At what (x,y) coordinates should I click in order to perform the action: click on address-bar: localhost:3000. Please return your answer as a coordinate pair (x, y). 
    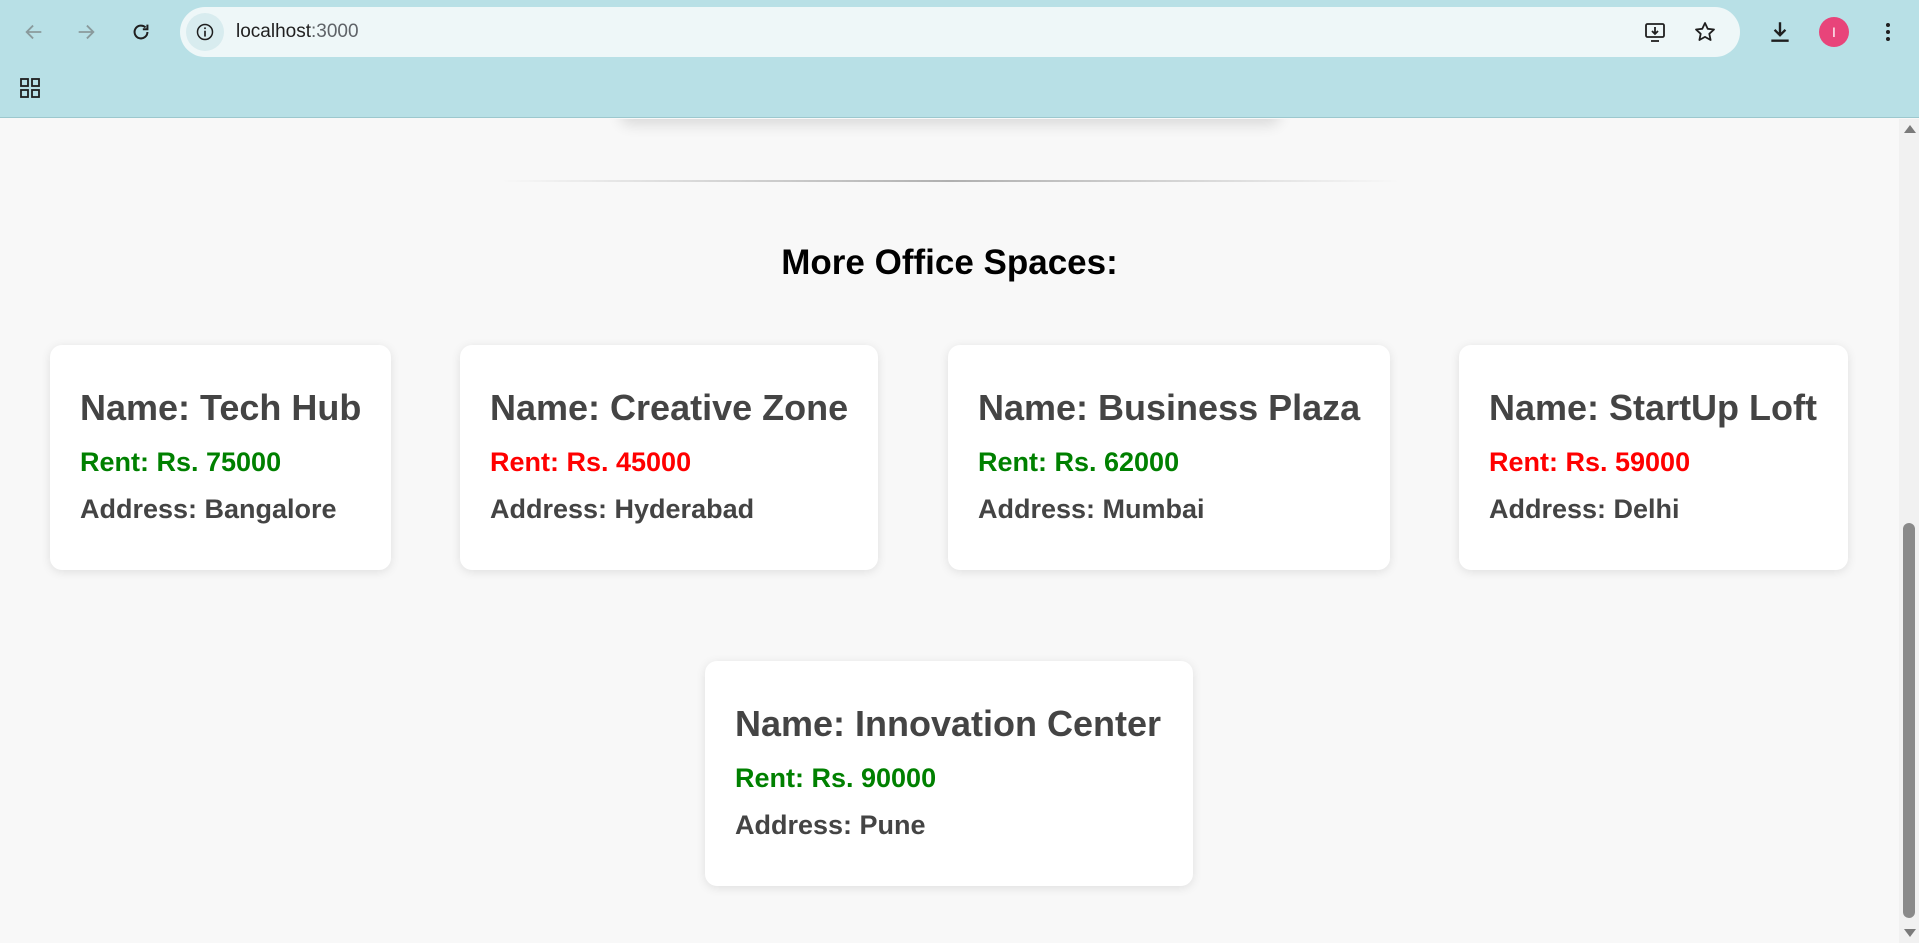
    Looking at the image, I should click on (960, 32).